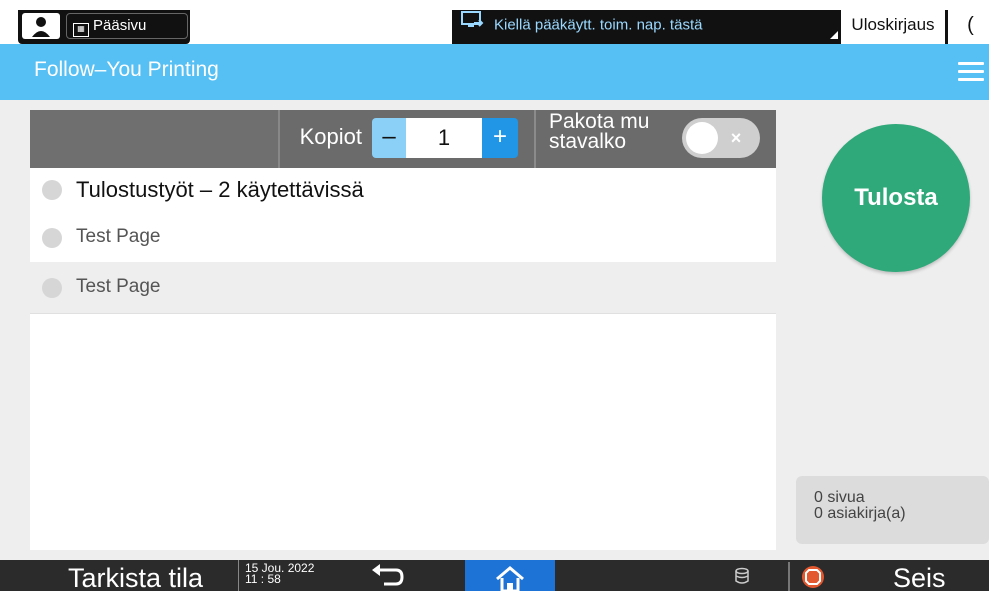 The image size is (989, 596). I want to click on stop-icon, so click(813, 577).